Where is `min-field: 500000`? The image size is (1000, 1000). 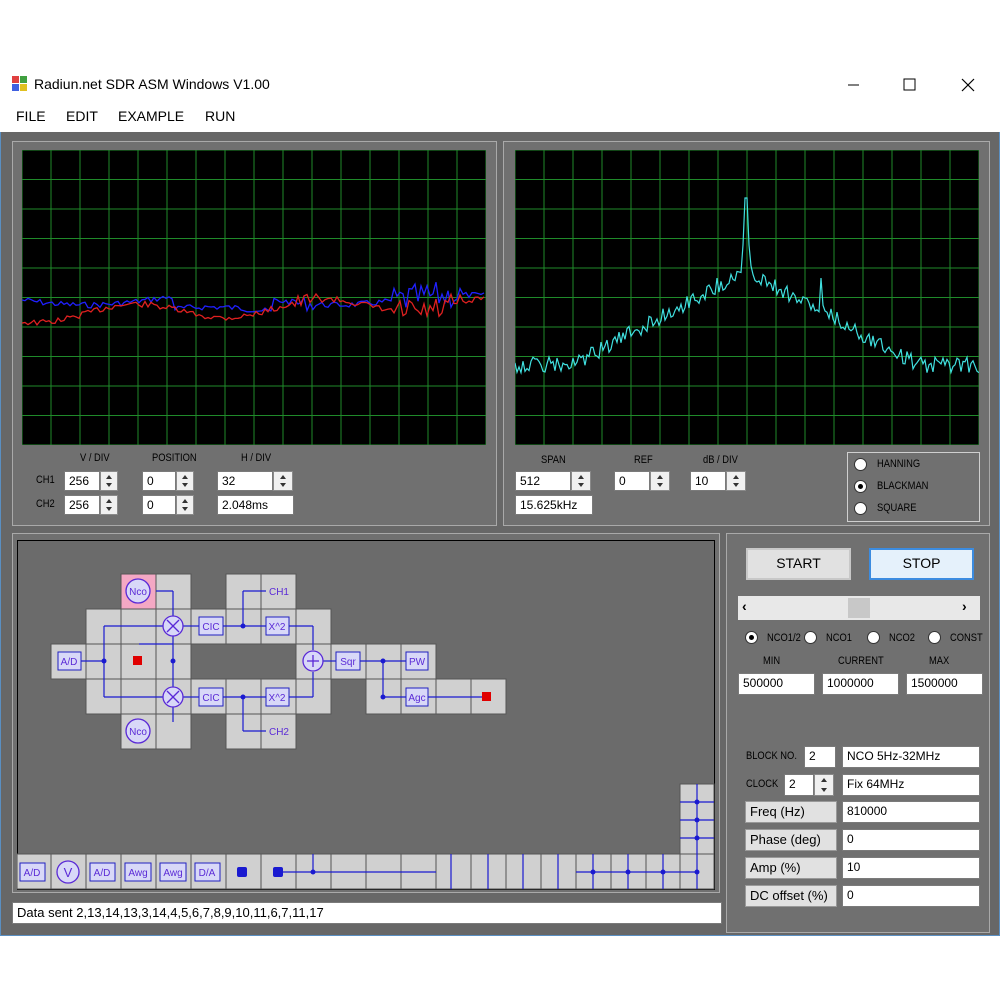 min-field: 500000 is located at coordinates (776, 684).